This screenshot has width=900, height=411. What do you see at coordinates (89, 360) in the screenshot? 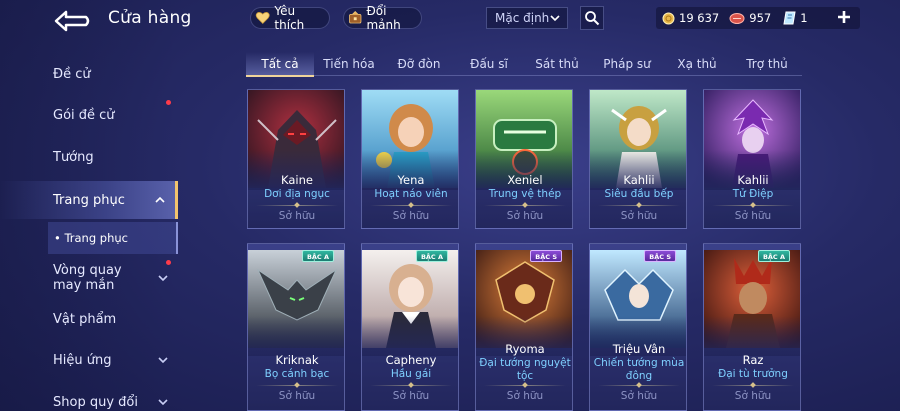
I see `sidebar-item-effects: Hiệu ứng` at bounding box center [89, 360].